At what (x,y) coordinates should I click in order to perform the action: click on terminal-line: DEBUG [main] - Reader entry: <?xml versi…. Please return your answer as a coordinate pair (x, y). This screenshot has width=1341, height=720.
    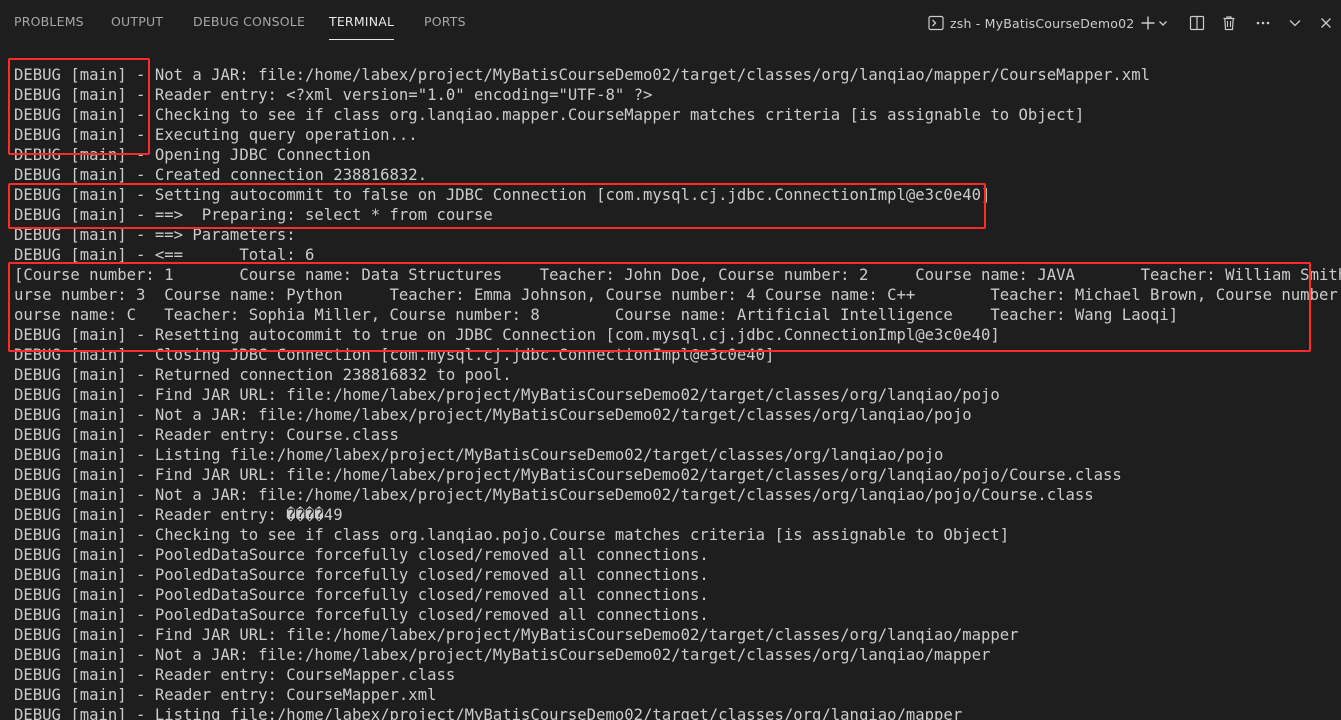
    Looking at the image, I should click on (333, 95).